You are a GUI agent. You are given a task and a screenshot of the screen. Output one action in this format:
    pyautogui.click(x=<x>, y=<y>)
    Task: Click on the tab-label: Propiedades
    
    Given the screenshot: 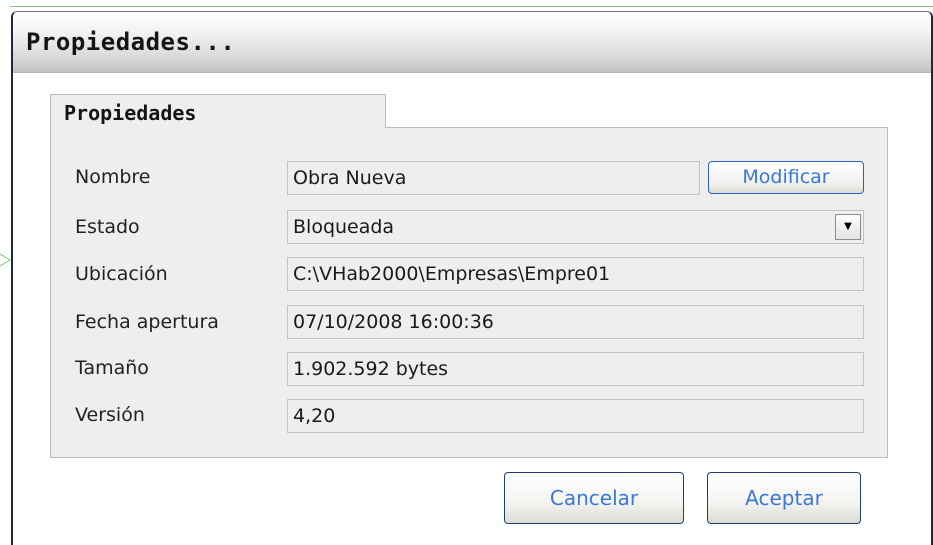 What is the action you would take?
    pyautogui.click(x=130, y=113)
    